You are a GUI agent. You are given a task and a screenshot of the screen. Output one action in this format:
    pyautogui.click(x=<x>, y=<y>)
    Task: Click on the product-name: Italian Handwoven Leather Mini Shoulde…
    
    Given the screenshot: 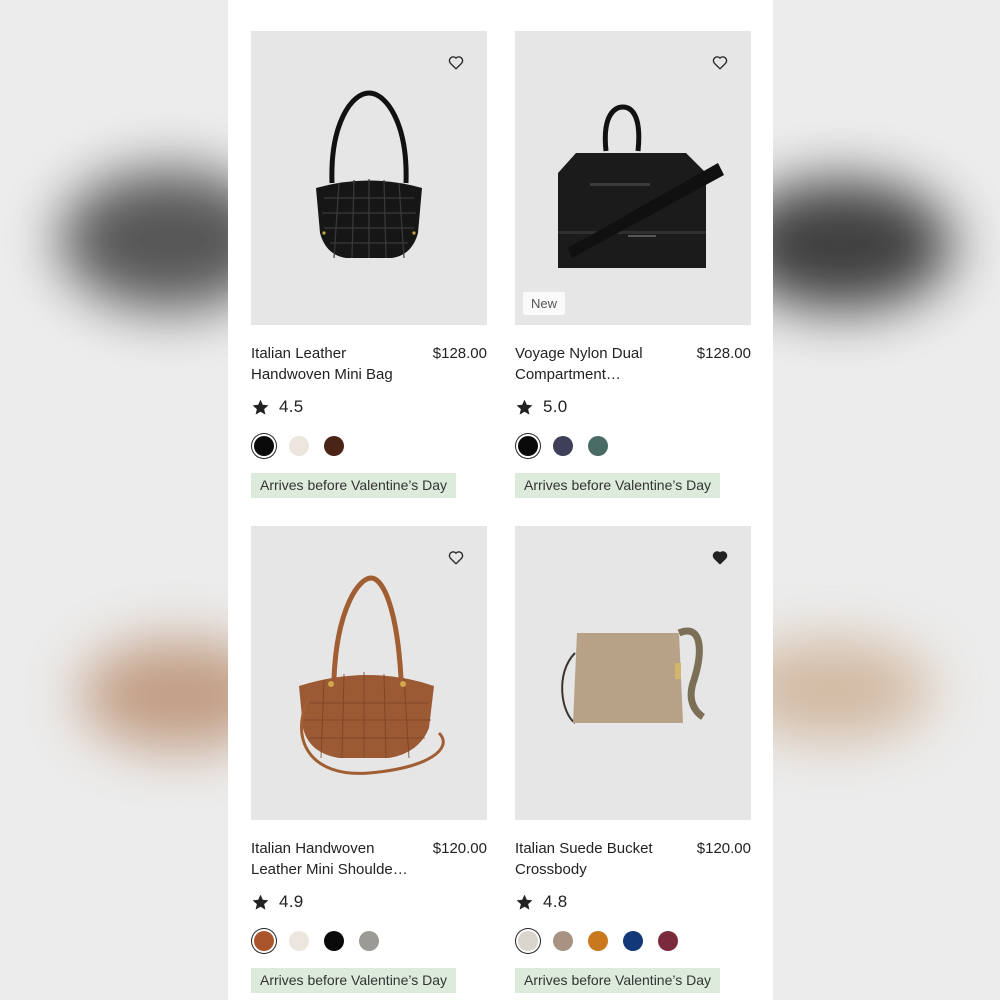 What is the action you would take?
    pyautogui.click(x=335, y=859)
    